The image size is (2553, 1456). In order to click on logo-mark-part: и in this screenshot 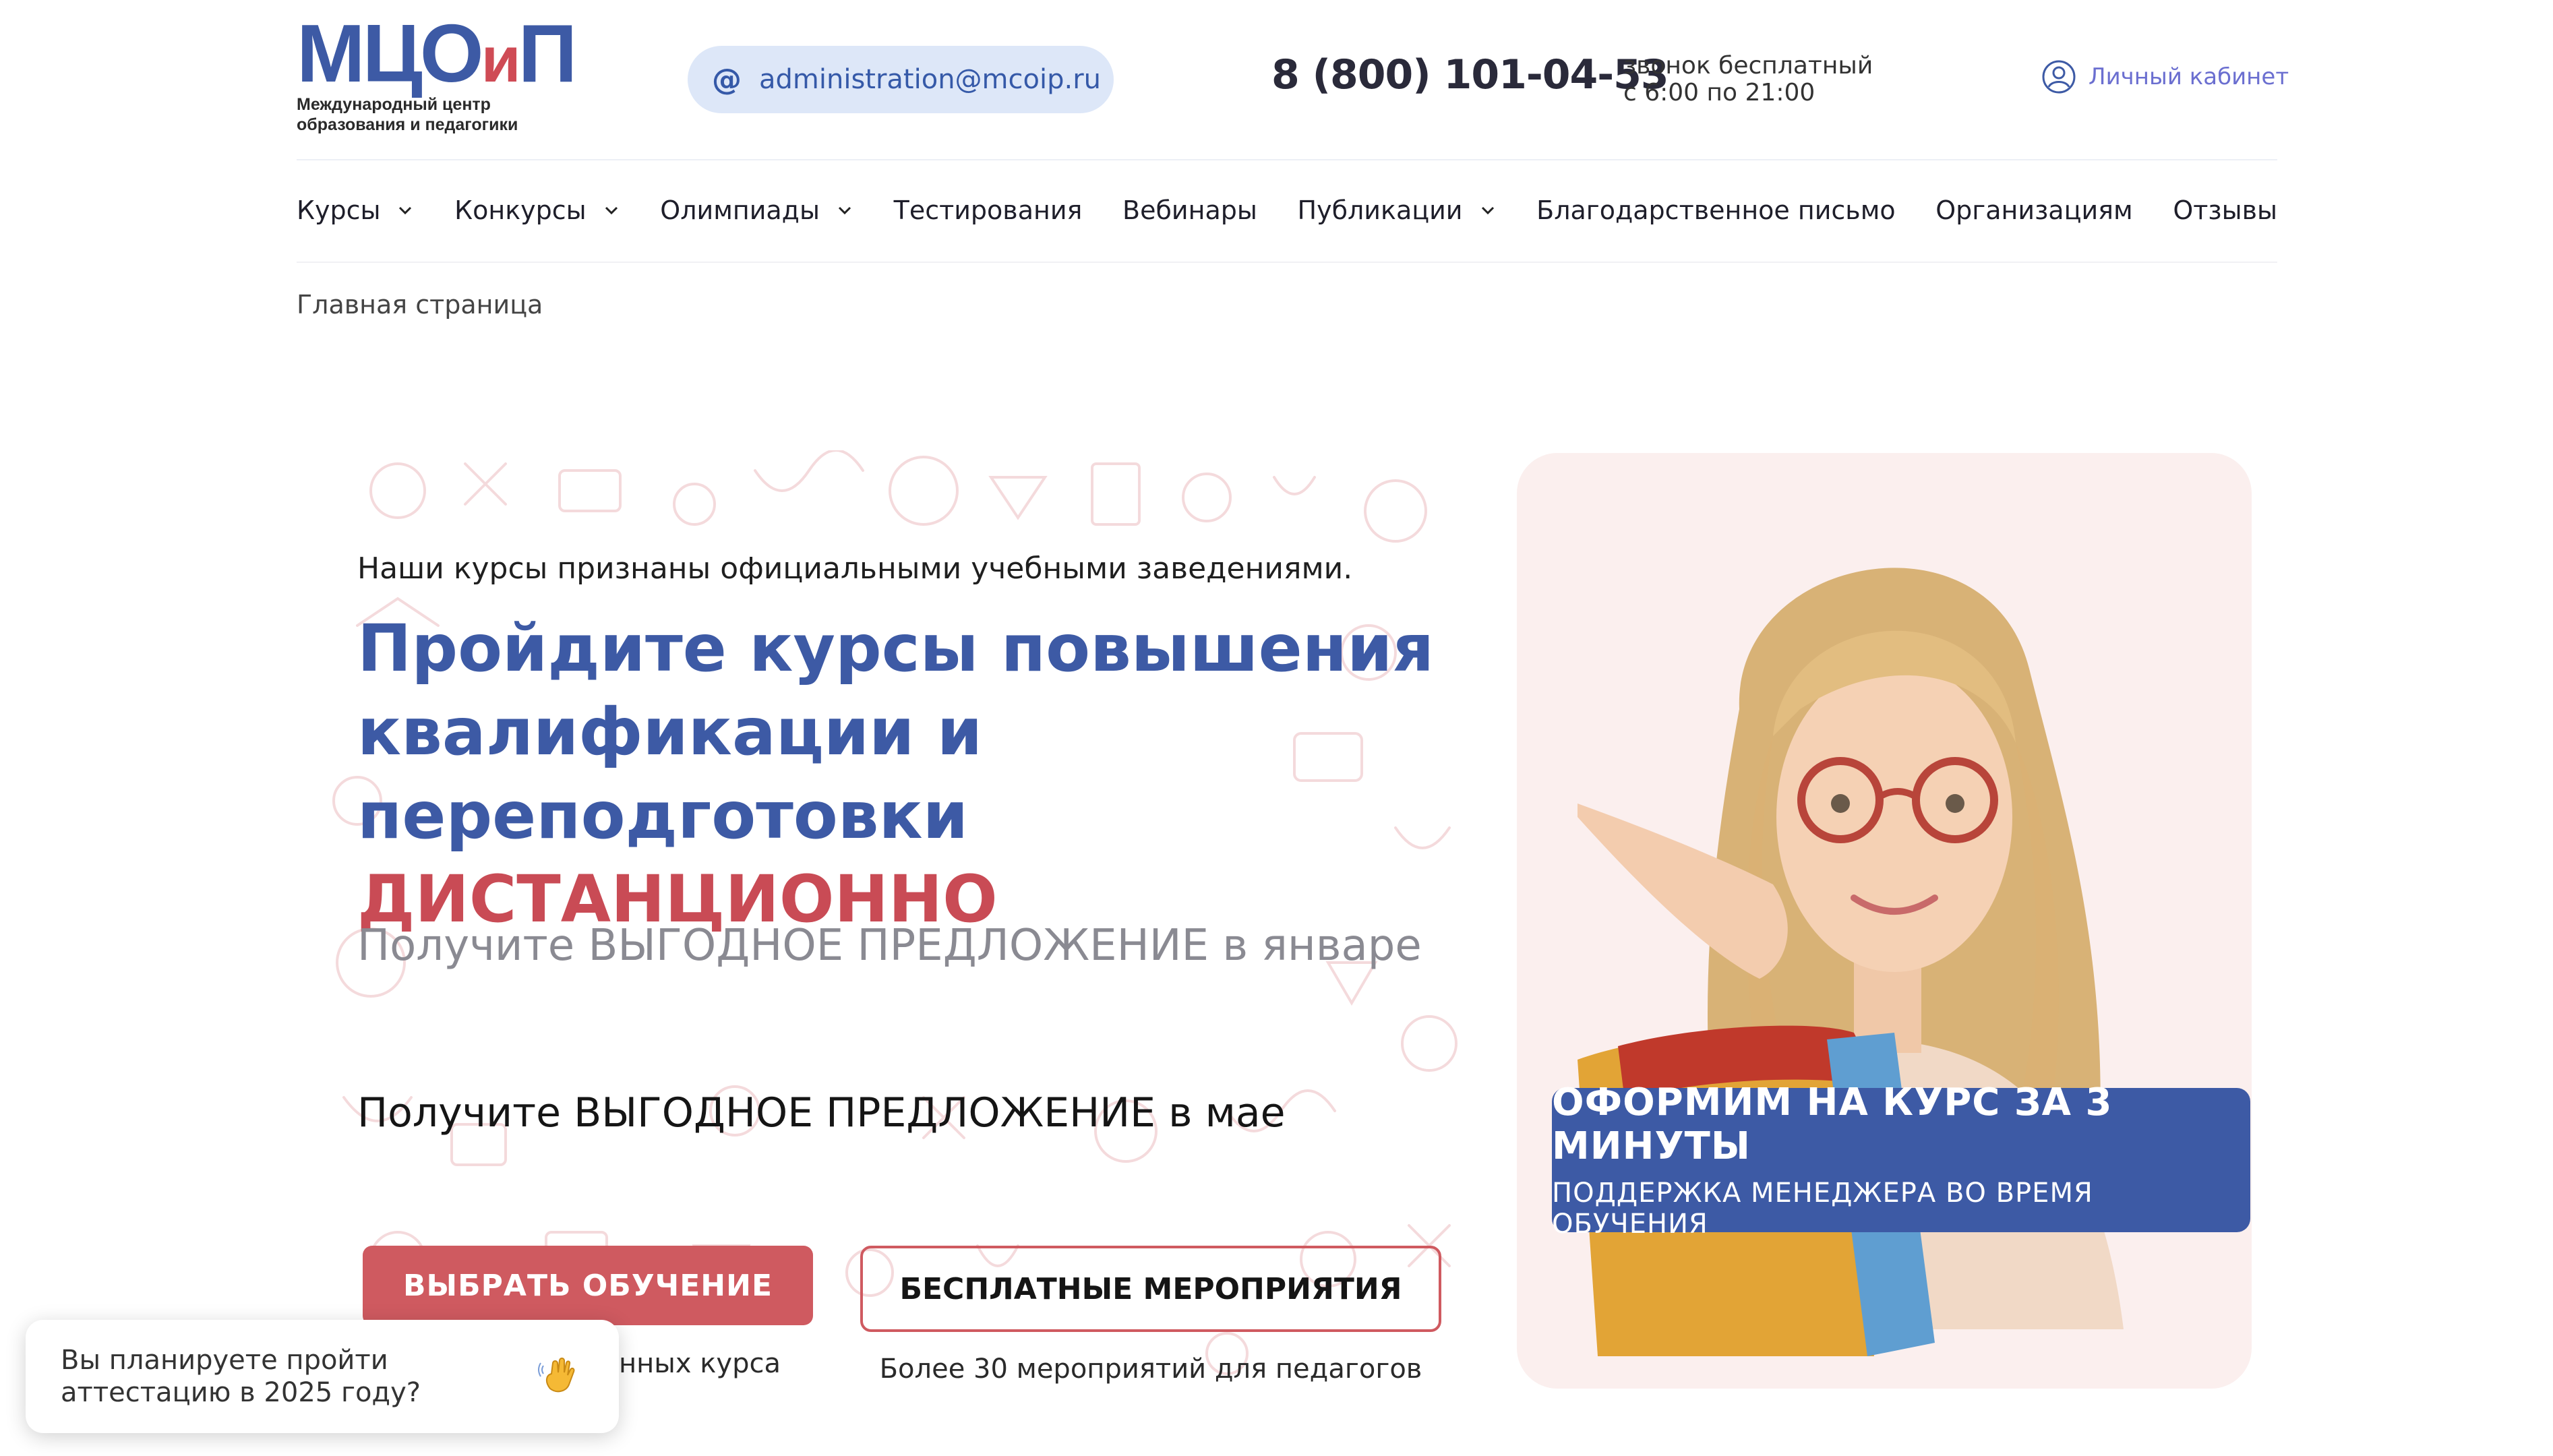, I will do `click(501, 60)`.